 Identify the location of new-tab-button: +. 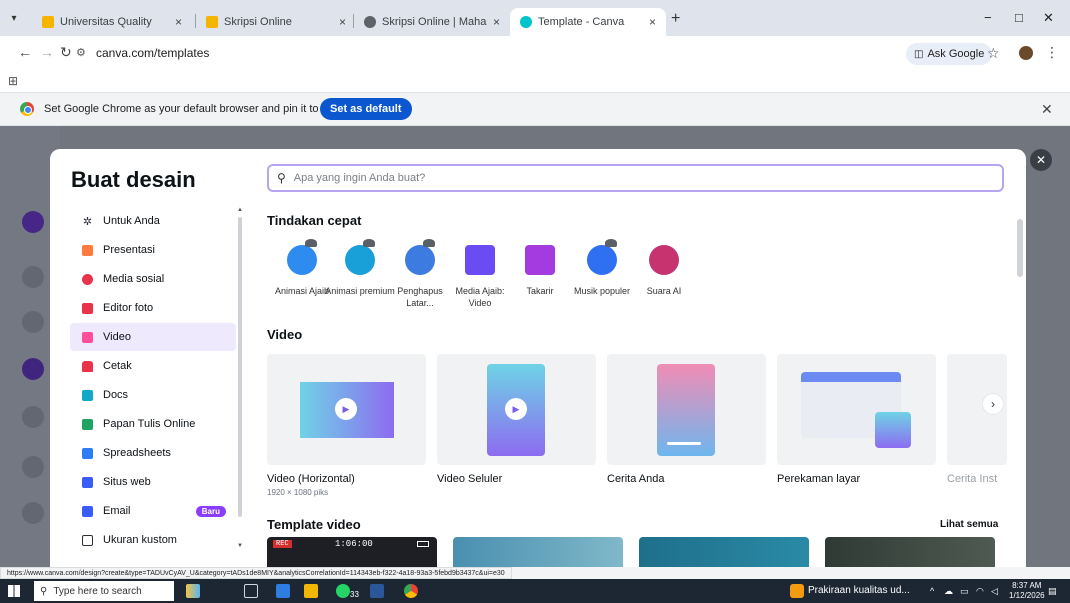
(675, 19).